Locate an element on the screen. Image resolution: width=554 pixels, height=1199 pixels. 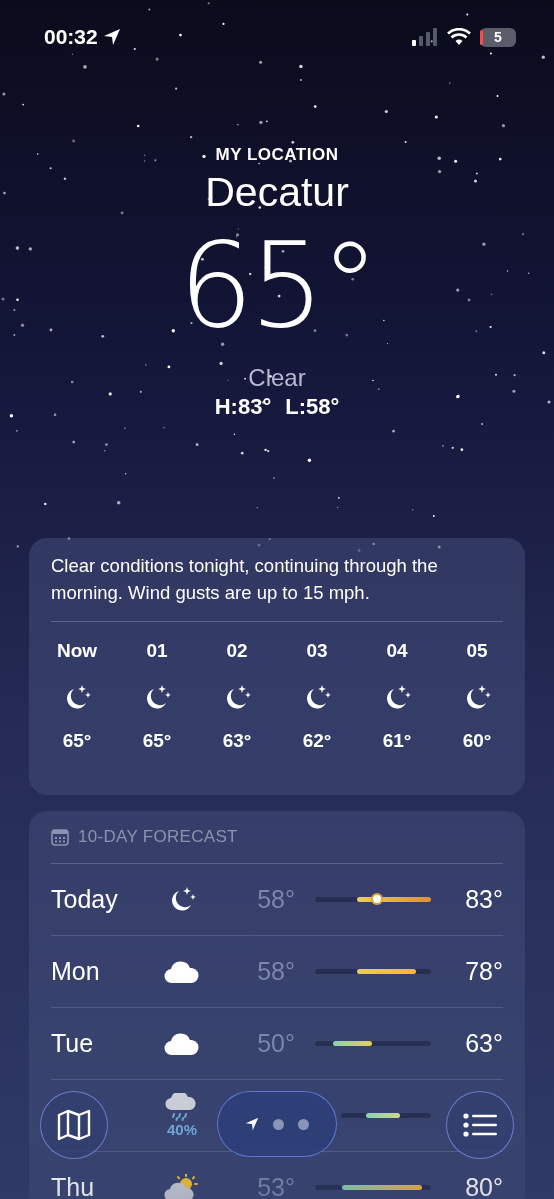
rain-cloud-icon is located at coordinates (182, 1107).